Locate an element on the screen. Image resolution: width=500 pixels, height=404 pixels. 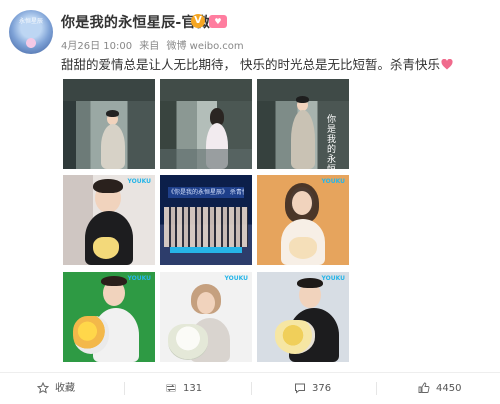
grid-image-7: YOUKU is located at coordinates (109, 317).